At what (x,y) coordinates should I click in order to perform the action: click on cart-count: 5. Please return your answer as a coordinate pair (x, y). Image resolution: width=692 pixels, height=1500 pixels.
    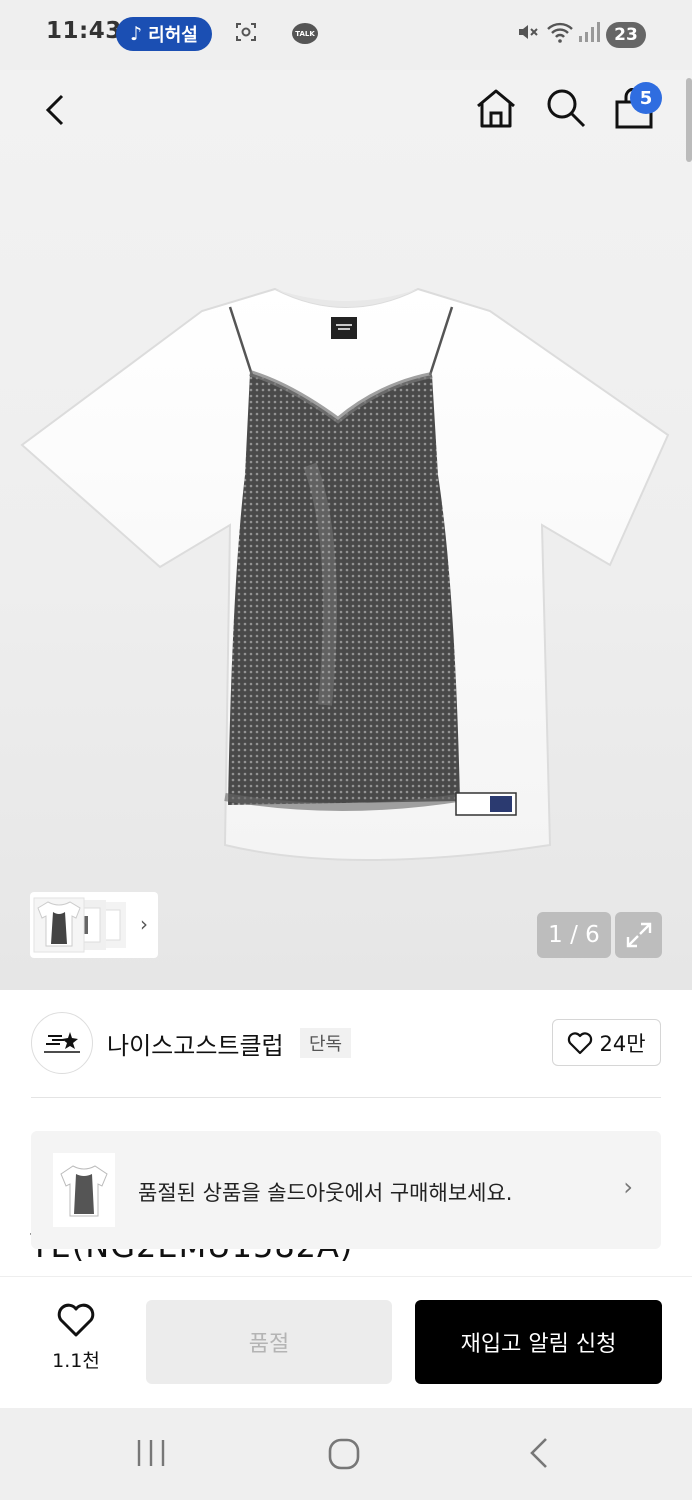
    Looking at the image, I should click on (646, 98).